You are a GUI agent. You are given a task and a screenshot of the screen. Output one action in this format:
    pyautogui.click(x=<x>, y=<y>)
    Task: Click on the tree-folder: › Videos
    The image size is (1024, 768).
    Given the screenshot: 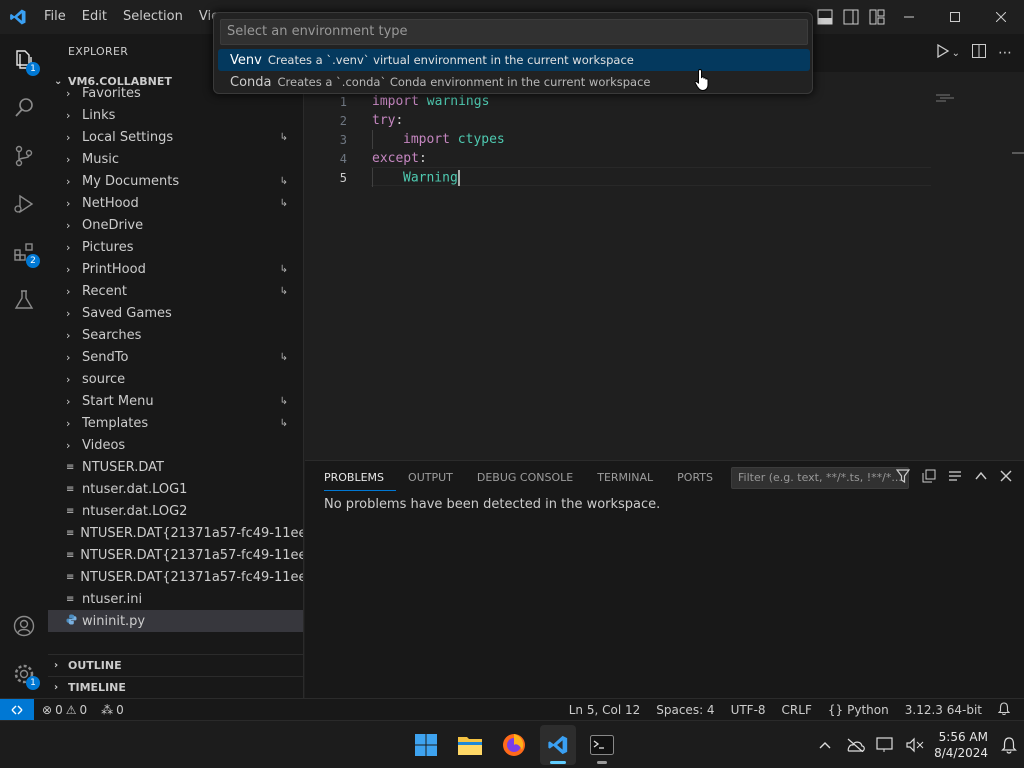 What is the action you would take?
    pyautogui.click(x=175, y=445)
    